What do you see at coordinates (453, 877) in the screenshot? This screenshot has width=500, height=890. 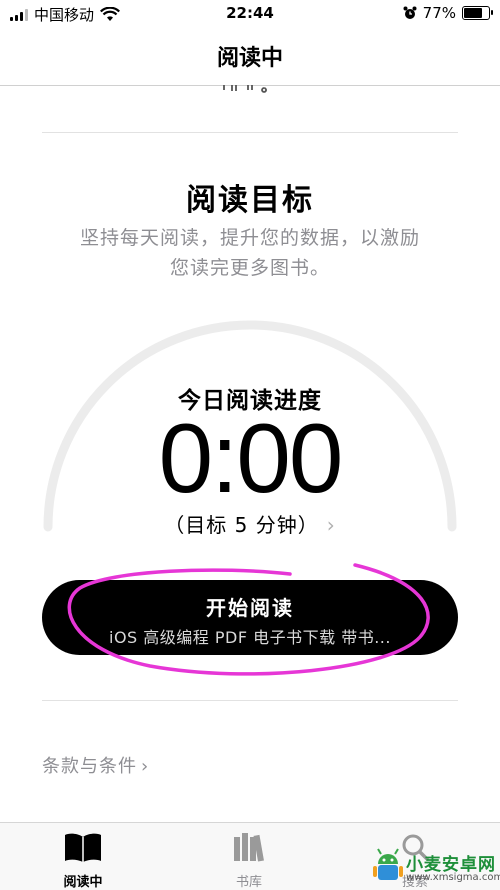 I see `watermark-url: www.xmsigma.com` at bounding box center [453, 877].